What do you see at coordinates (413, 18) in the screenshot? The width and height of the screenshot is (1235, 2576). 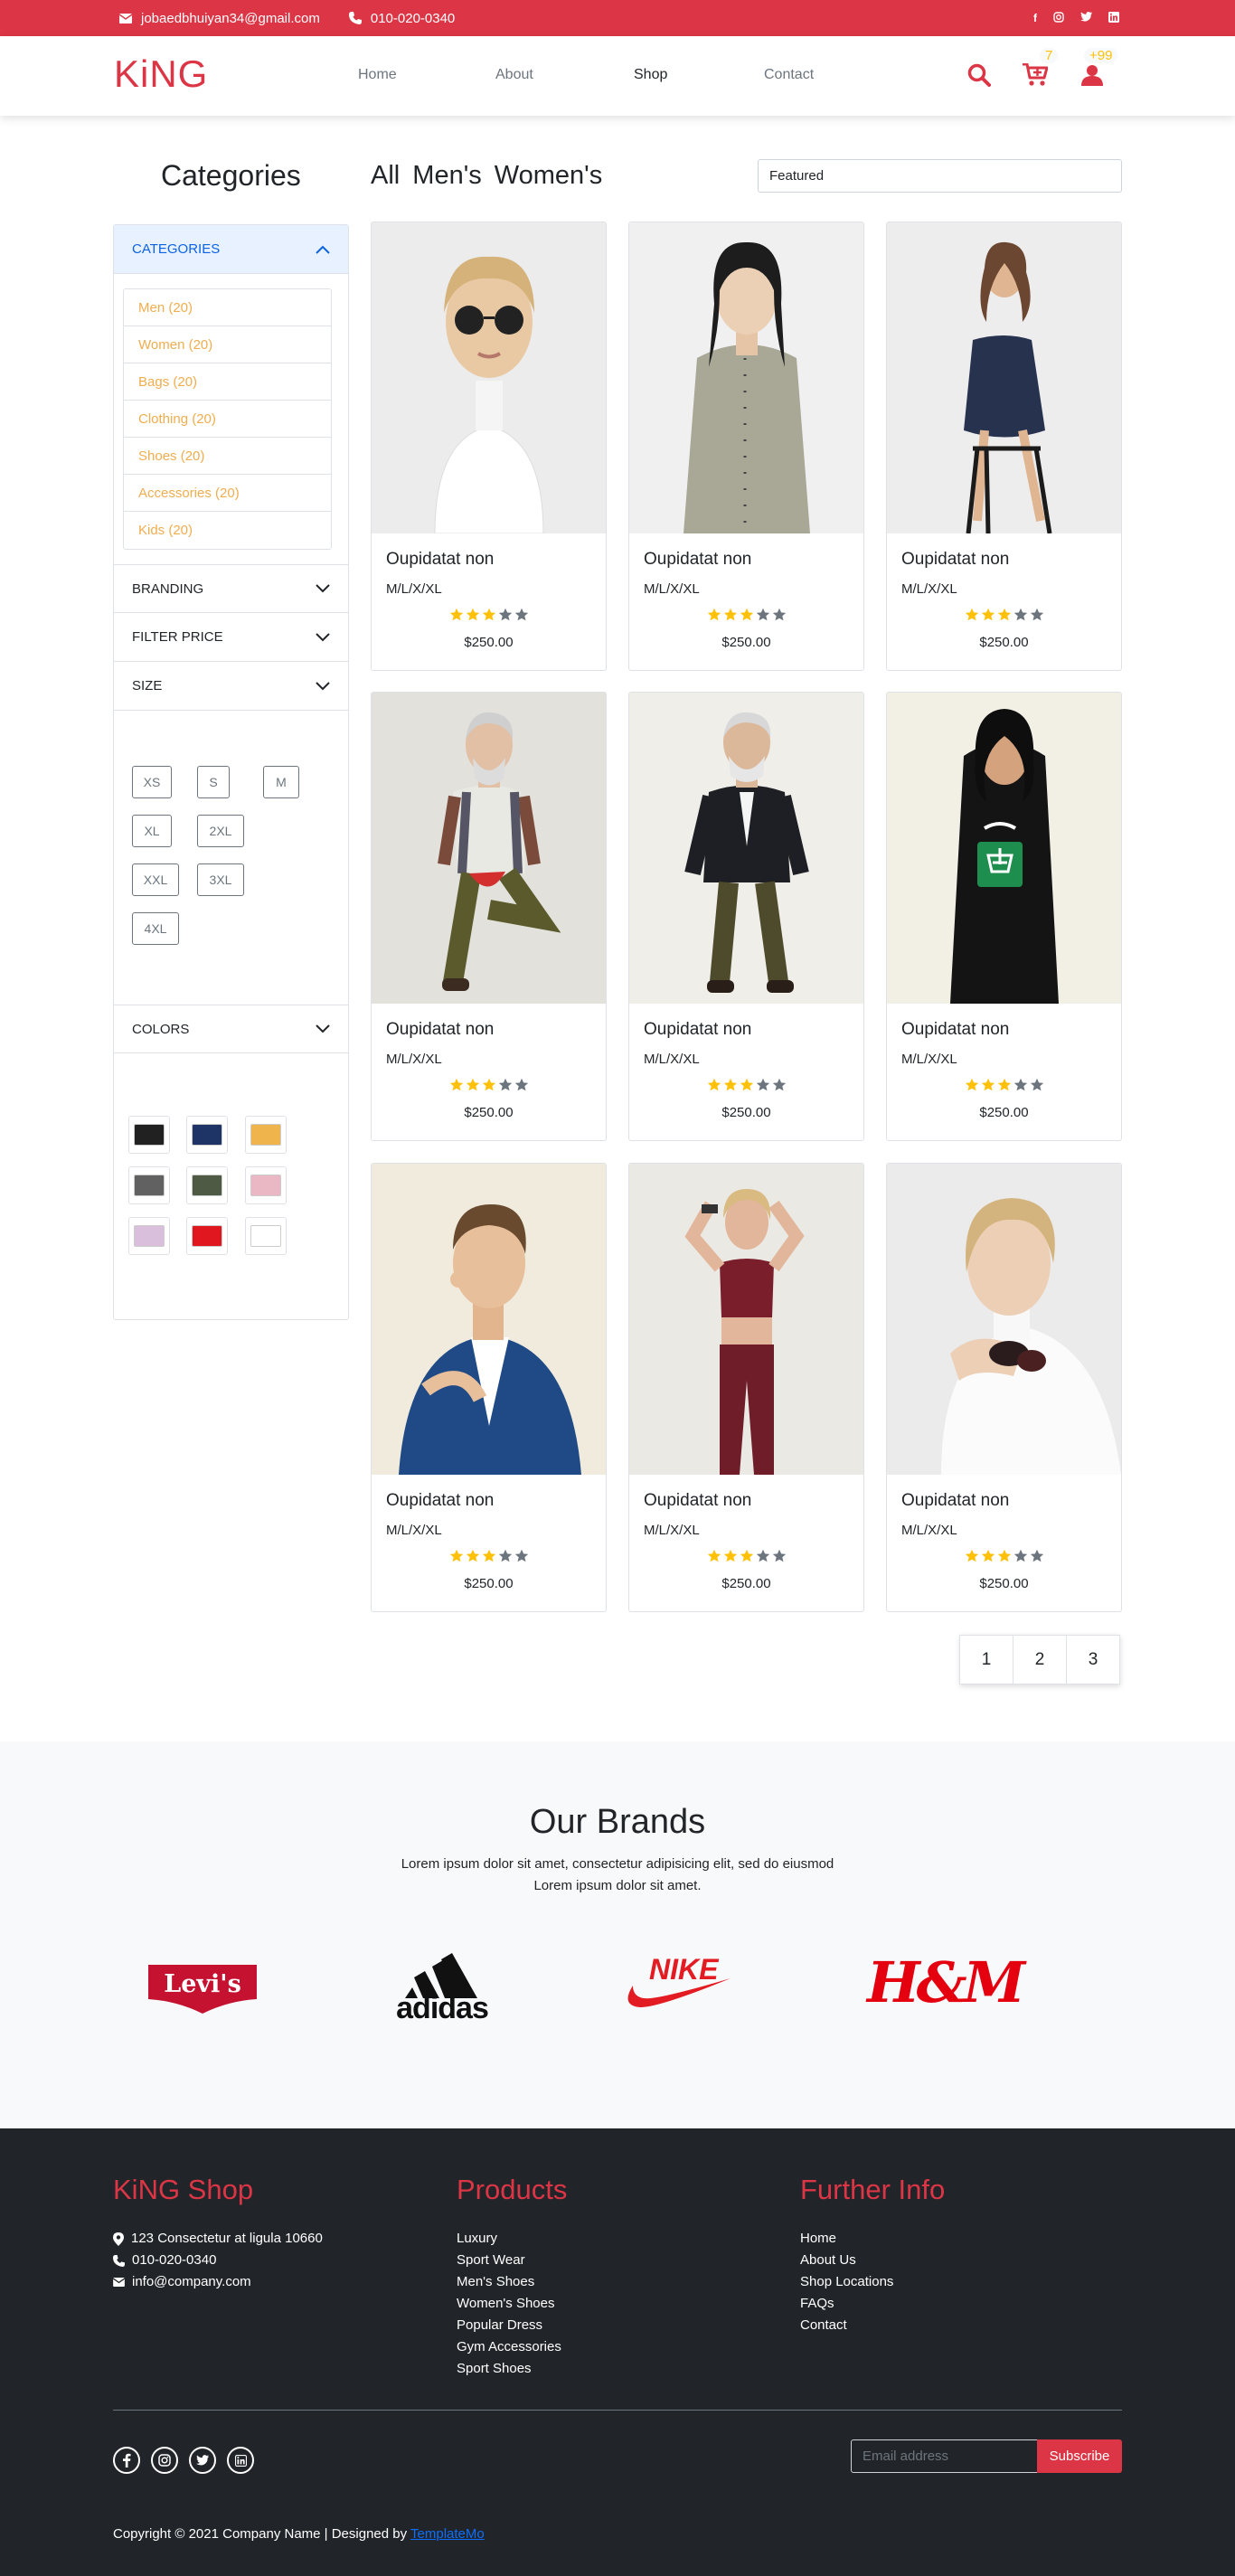 I see `topbar-phone: 010-020-0340` at bounding box center [413, 18].